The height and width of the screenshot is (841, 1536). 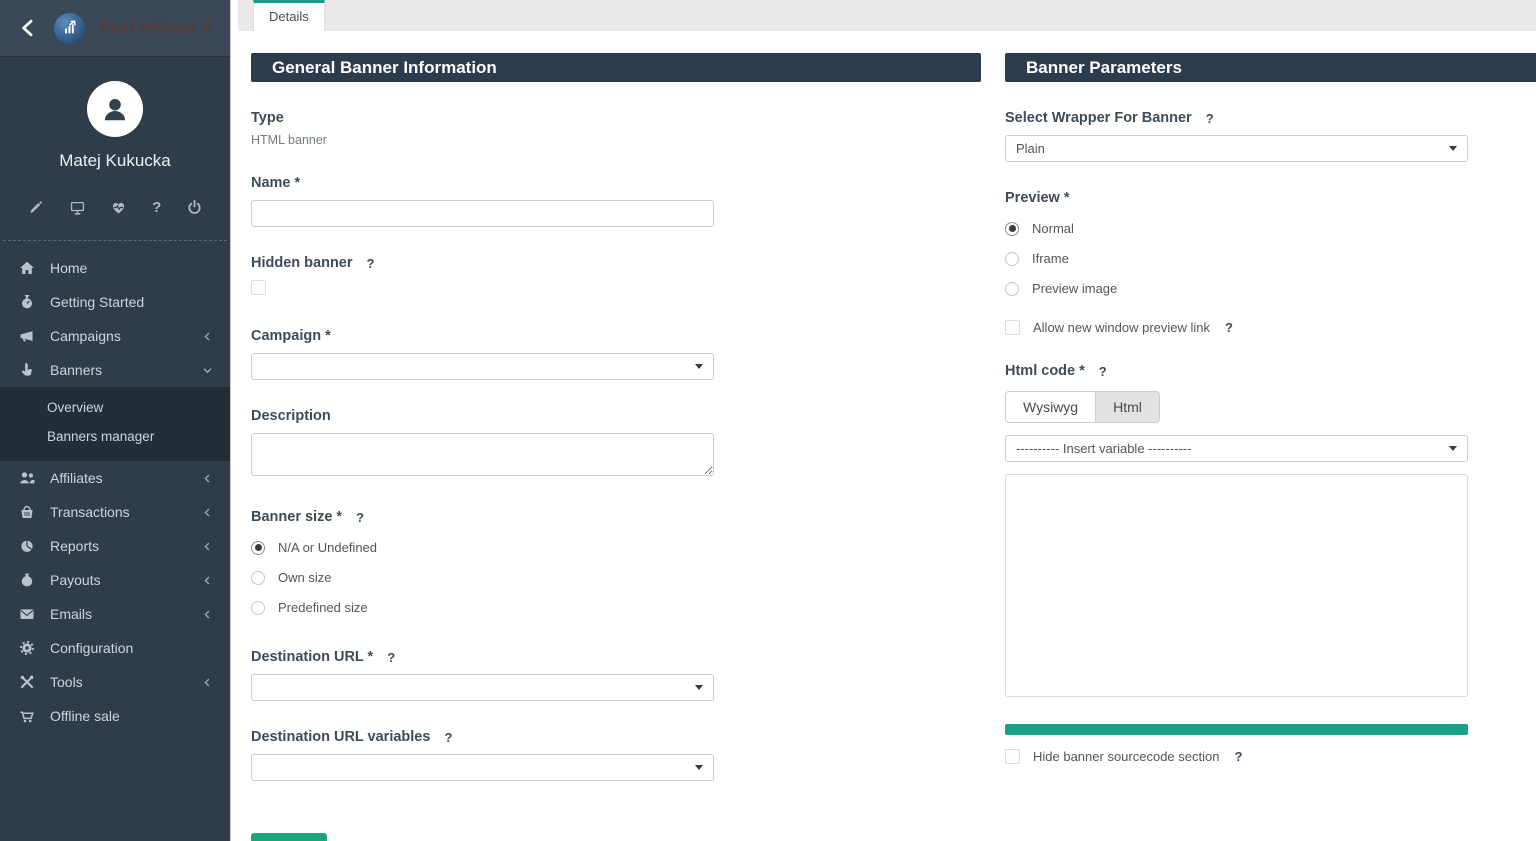 What do you see at coordinates (289, 15) in the screenshot?
I see `tab-details: Details` at bounding box center [289, 15].